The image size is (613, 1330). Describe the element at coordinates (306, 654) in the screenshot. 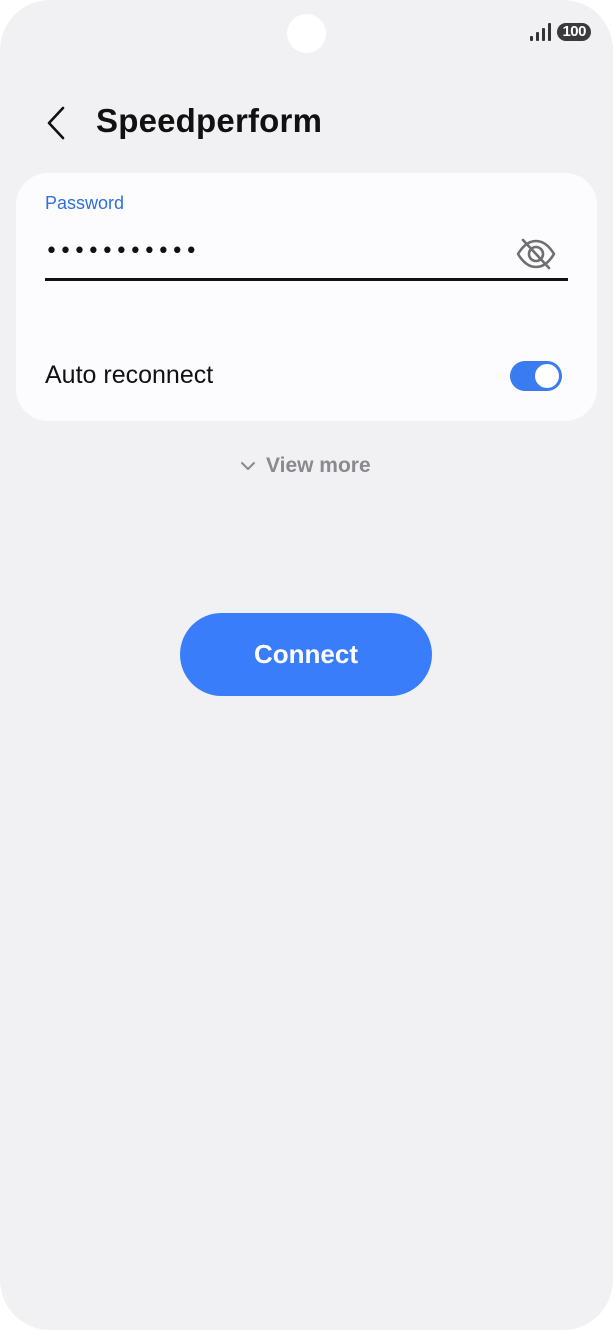

I see `connect-button: Connect` at that location.